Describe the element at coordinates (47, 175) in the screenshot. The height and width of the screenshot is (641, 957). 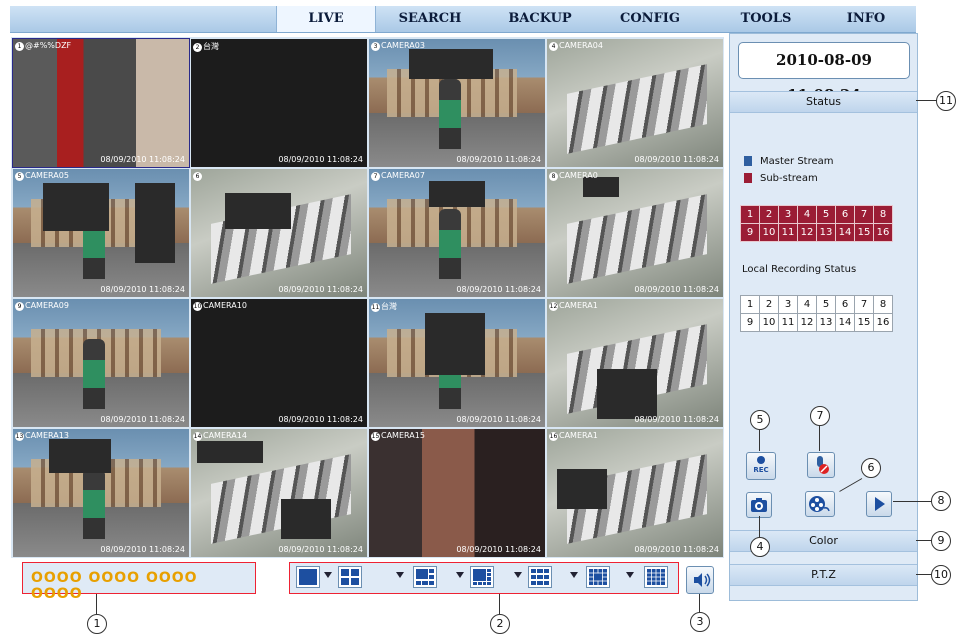
I see `camera-name: CAMERA05` at that location.